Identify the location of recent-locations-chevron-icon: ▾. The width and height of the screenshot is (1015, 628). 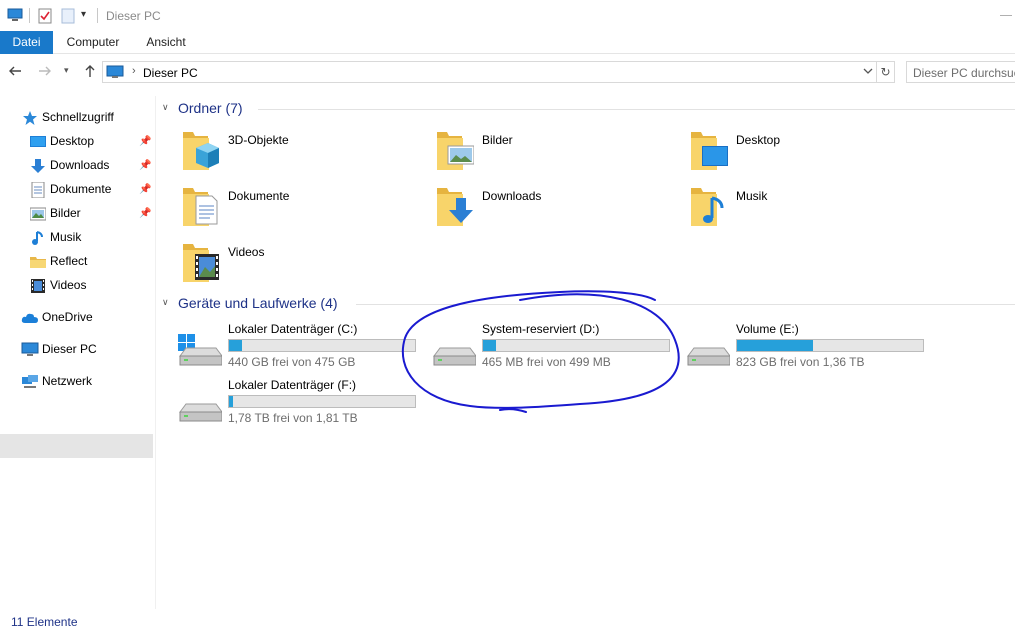
(66, 70).